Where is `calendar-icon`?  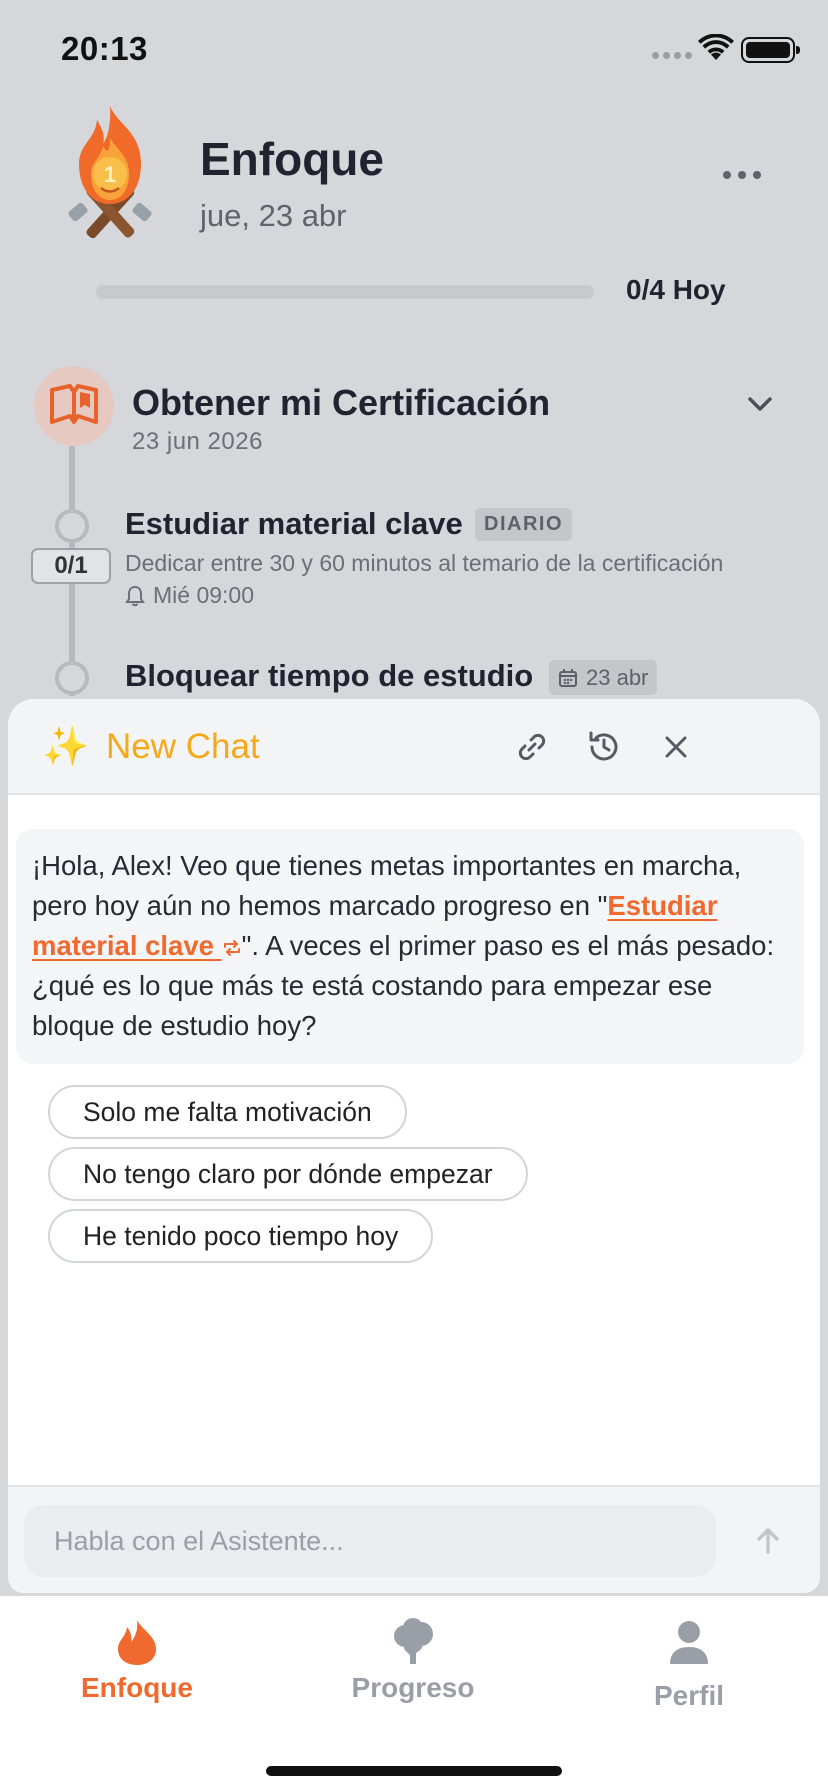
calendar-icon is located at coordinates (568, 677).